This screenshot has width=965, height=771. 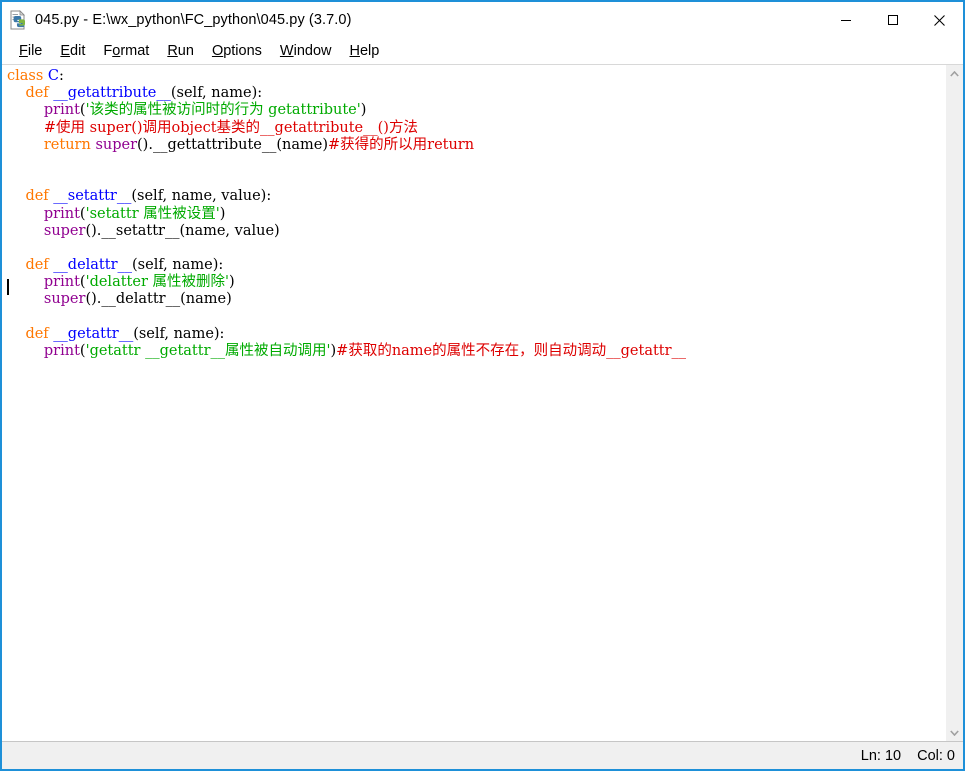 What do you see at coordinates (365, 51) in the screenshot?
I see `menu-item-help: Help` at bounding box center [365, 51].